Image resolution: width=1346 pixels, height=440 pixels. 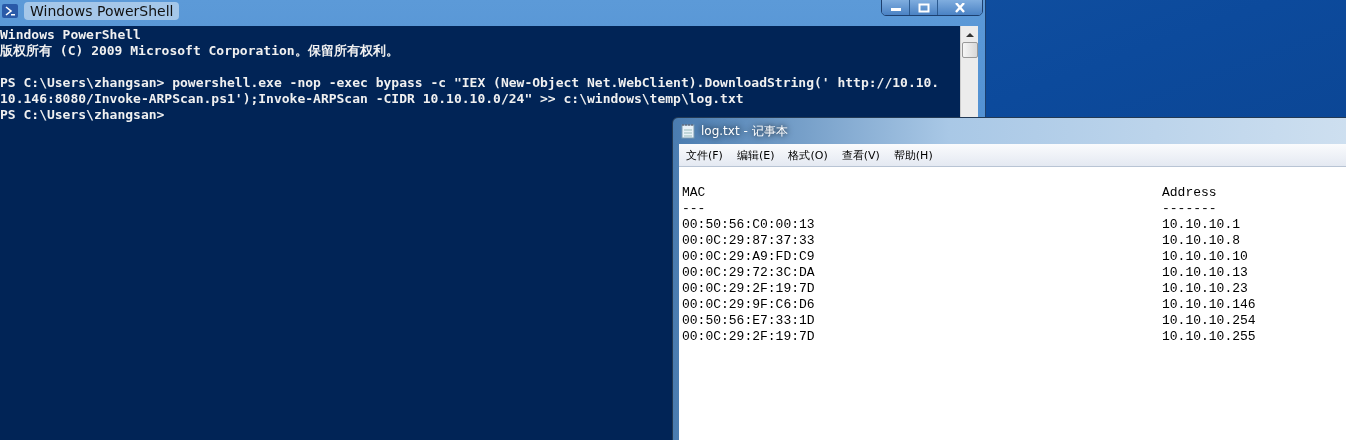 I want to click on console-line: 10.146:8080/Invoke-ARPScan.ps1');Invoke-ARPScan -CIDR 10.10.10.0/24" >> c:\windows\temp\log.txt, so click(x=372, y=98).